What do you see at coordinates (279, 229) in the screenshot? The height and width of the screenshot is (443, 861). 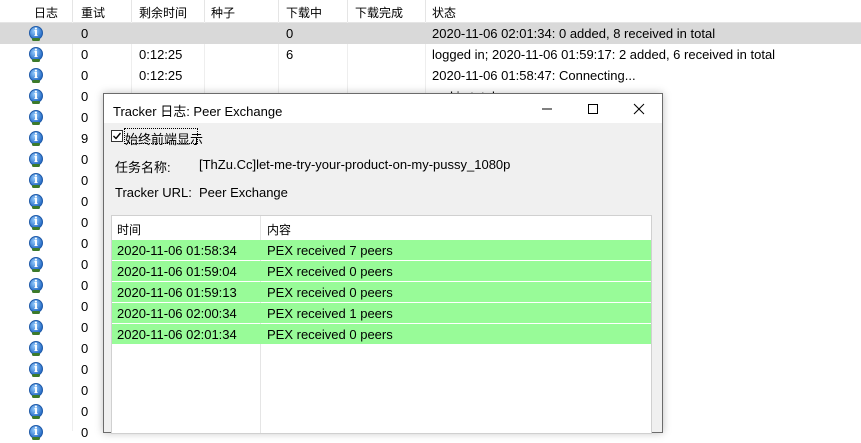 I see `column-header-content: 内容` at bounding box center [279, 229].